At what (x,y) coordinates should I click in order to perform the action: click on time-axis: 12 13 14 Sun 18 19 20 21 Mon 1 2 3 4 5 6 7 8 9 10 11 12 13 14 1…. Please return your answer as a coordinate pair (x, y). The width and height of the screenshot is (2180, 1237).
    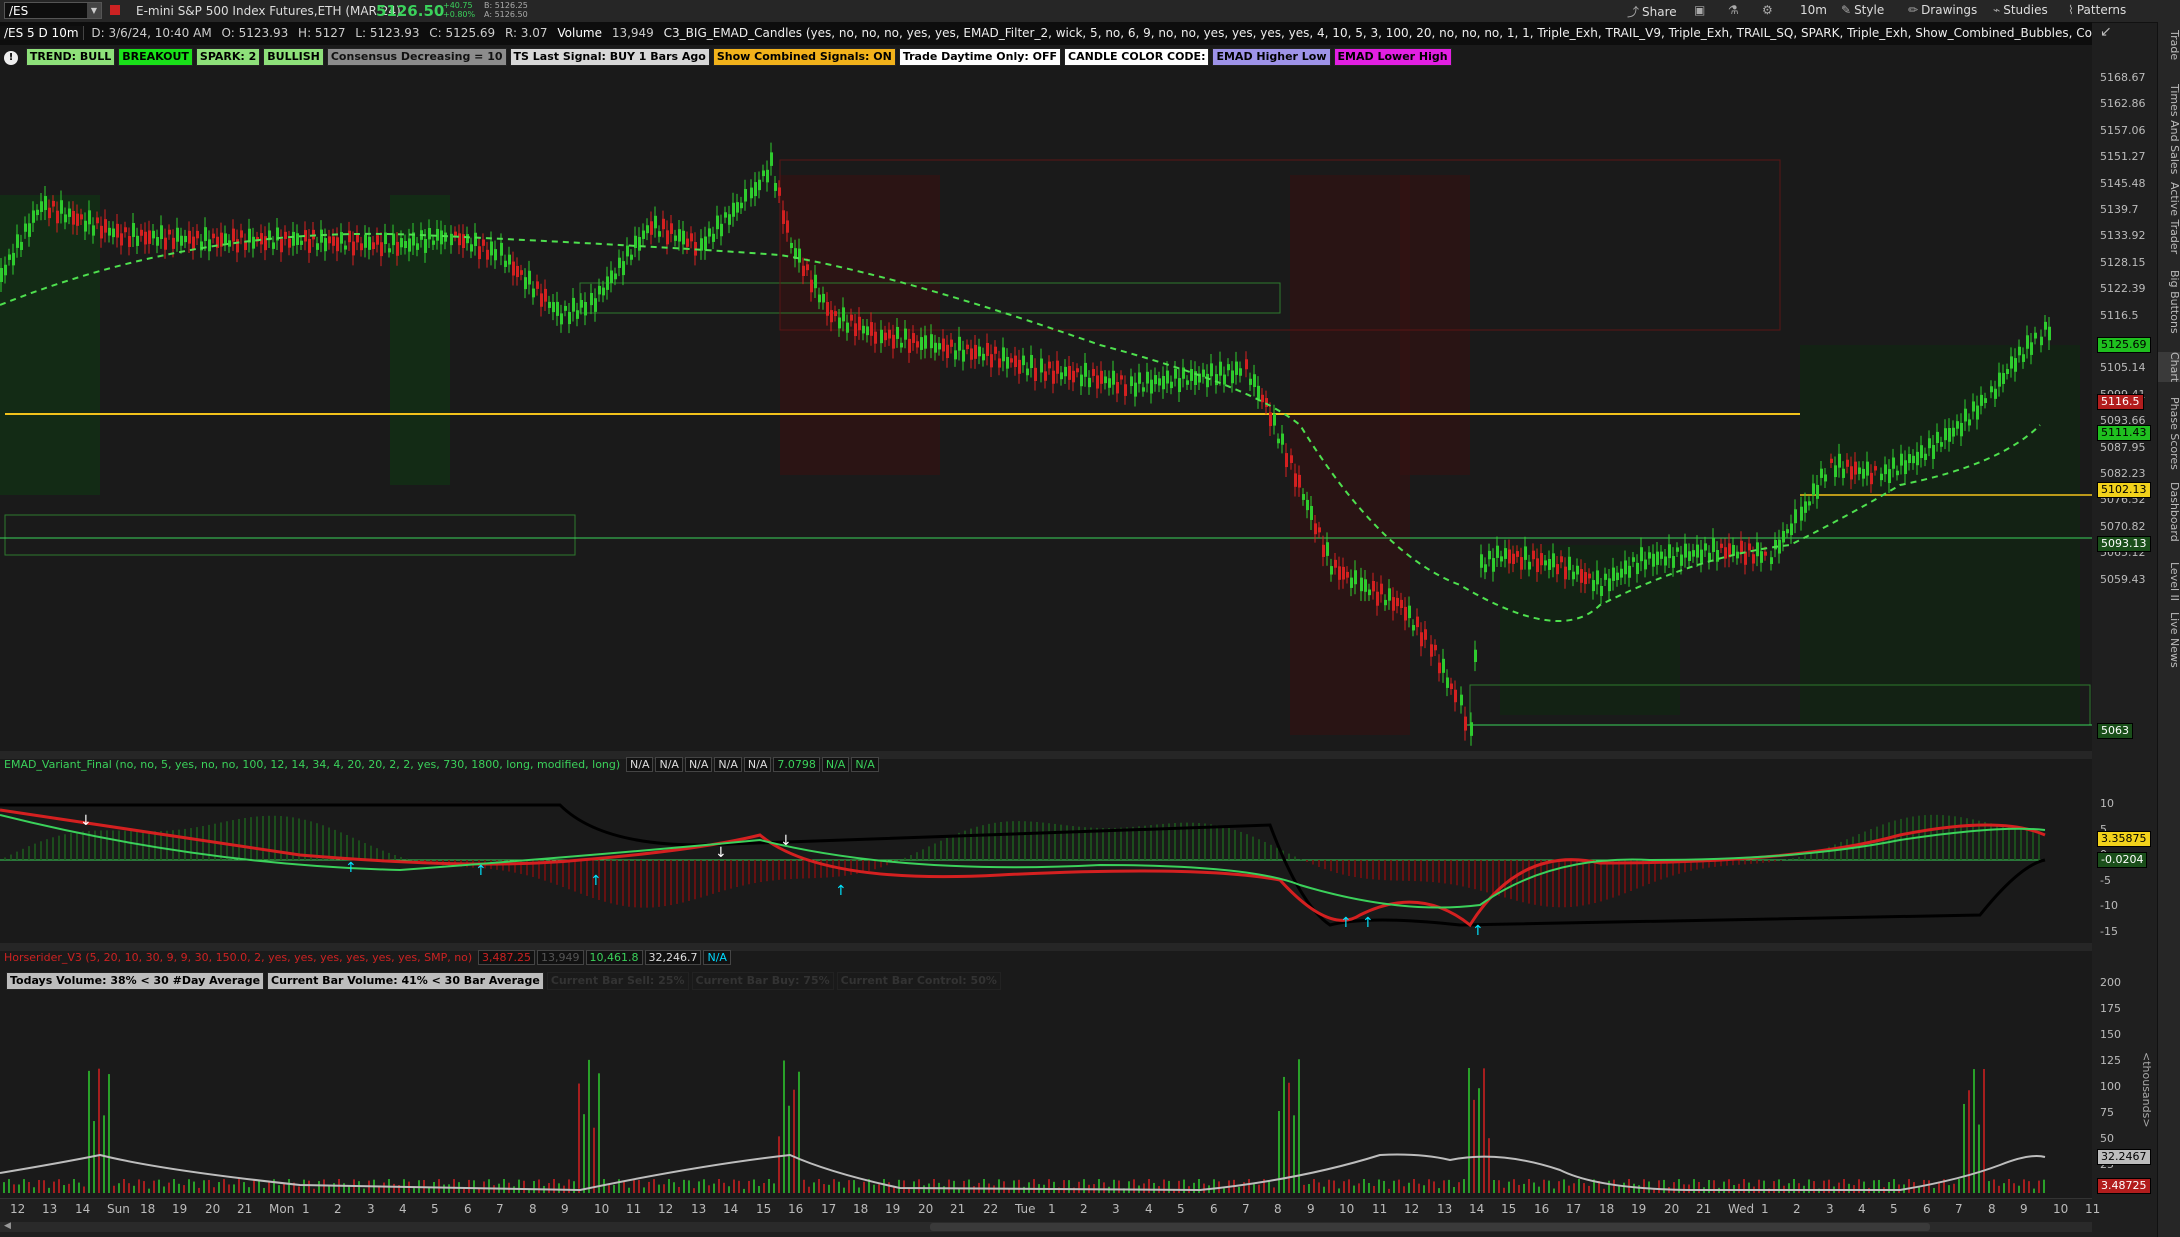
    Looking at the image, I should click on (1050, 1208).